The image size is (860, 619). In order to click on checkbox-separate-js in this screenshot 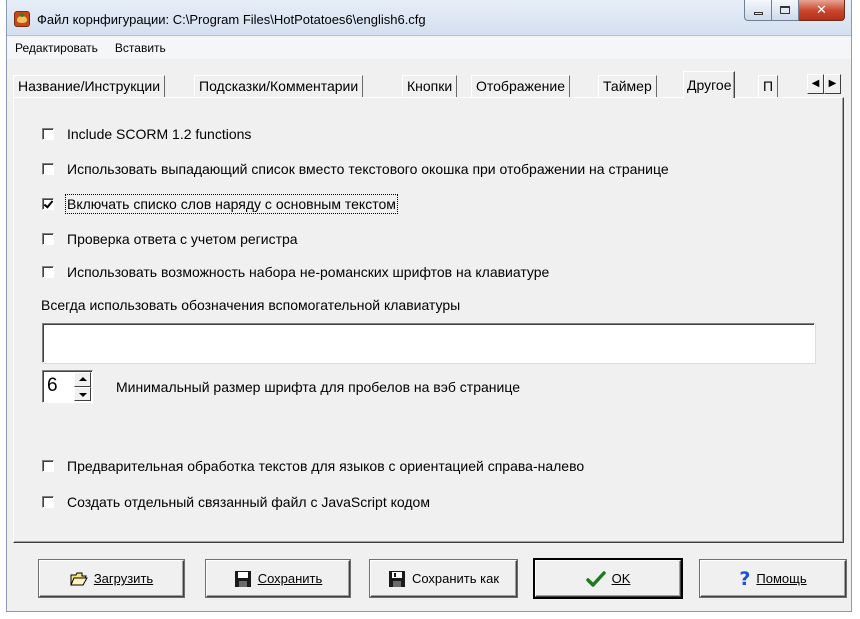, I will do `click(48, 502)`.